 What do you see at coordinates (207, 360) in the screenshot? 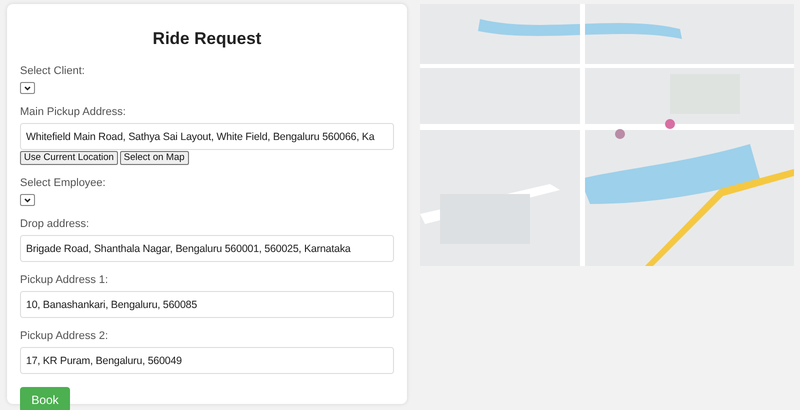
I see `address-field: 17, KR Puram, Bengaluru, 560049` at bounding box center [207, 360].